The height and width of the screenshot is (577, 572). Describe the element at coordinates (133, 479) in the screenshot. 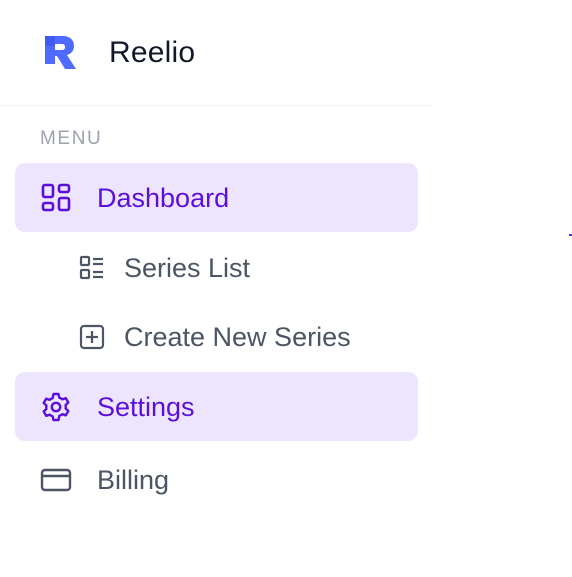

I see `sidebar-item-label: Billing` at that location.